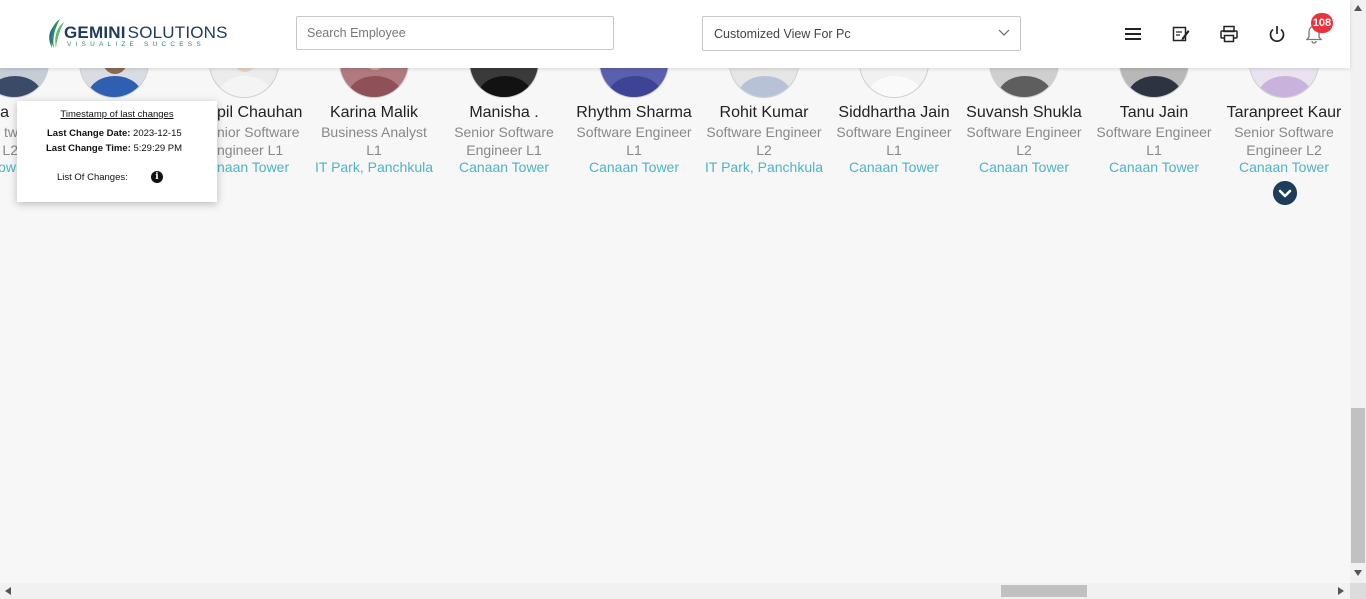 The width and height of the screenshot is (1366, 599). What do you see at coordinates (1024, 112) in the screenshot?
I see `employee-name: Suvansh Shukla` at bounding box center [1024, 112].